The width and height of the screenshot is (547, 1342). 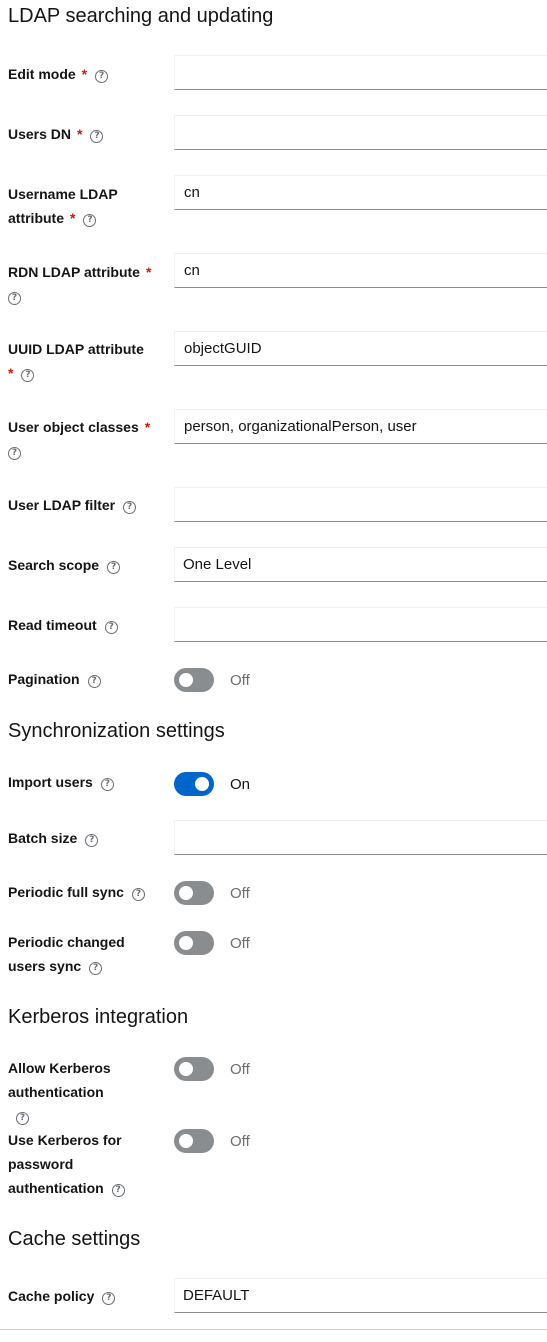 I want to click on rdn-ldap-attribute-input: cn, so click(x=360, y=270).